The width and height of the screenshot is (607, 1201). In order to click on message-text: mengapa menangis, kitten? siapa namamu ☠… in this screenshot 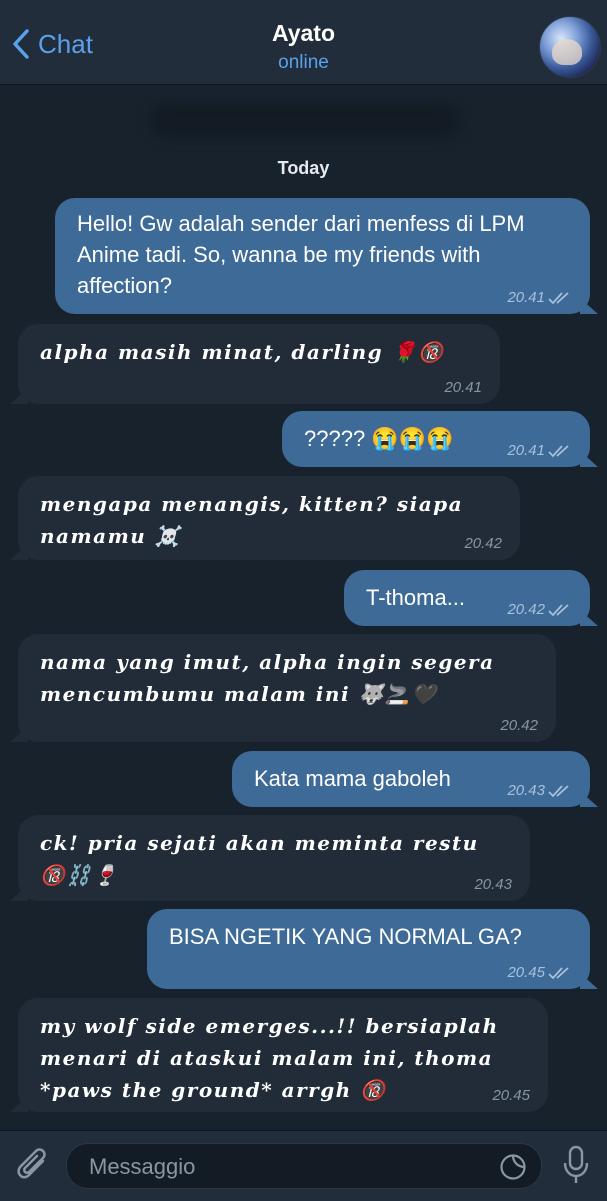, I will do `click(252, 520)`.